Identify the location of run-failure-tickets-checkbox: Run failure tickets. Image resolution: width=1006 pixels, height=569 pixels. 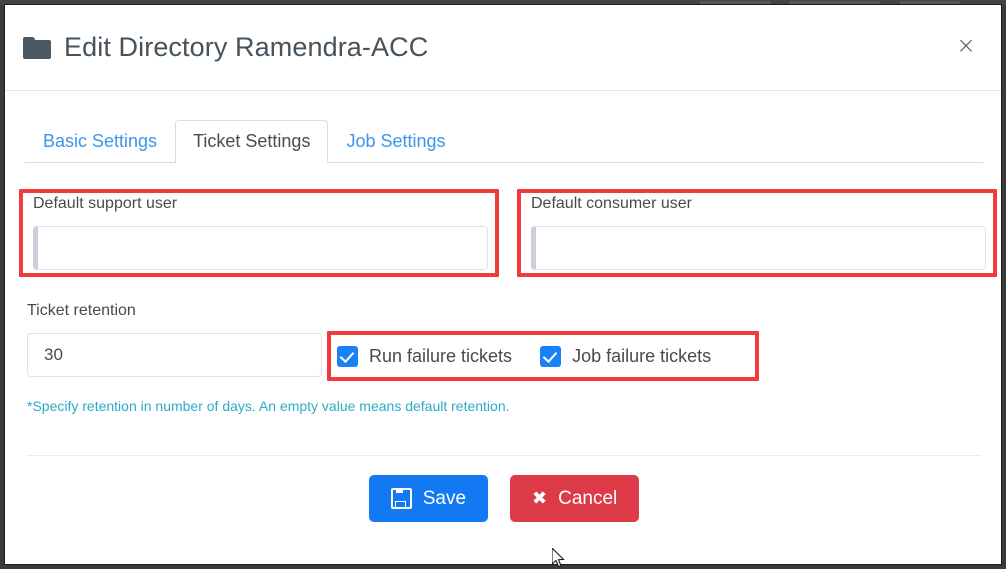
(425, 356).